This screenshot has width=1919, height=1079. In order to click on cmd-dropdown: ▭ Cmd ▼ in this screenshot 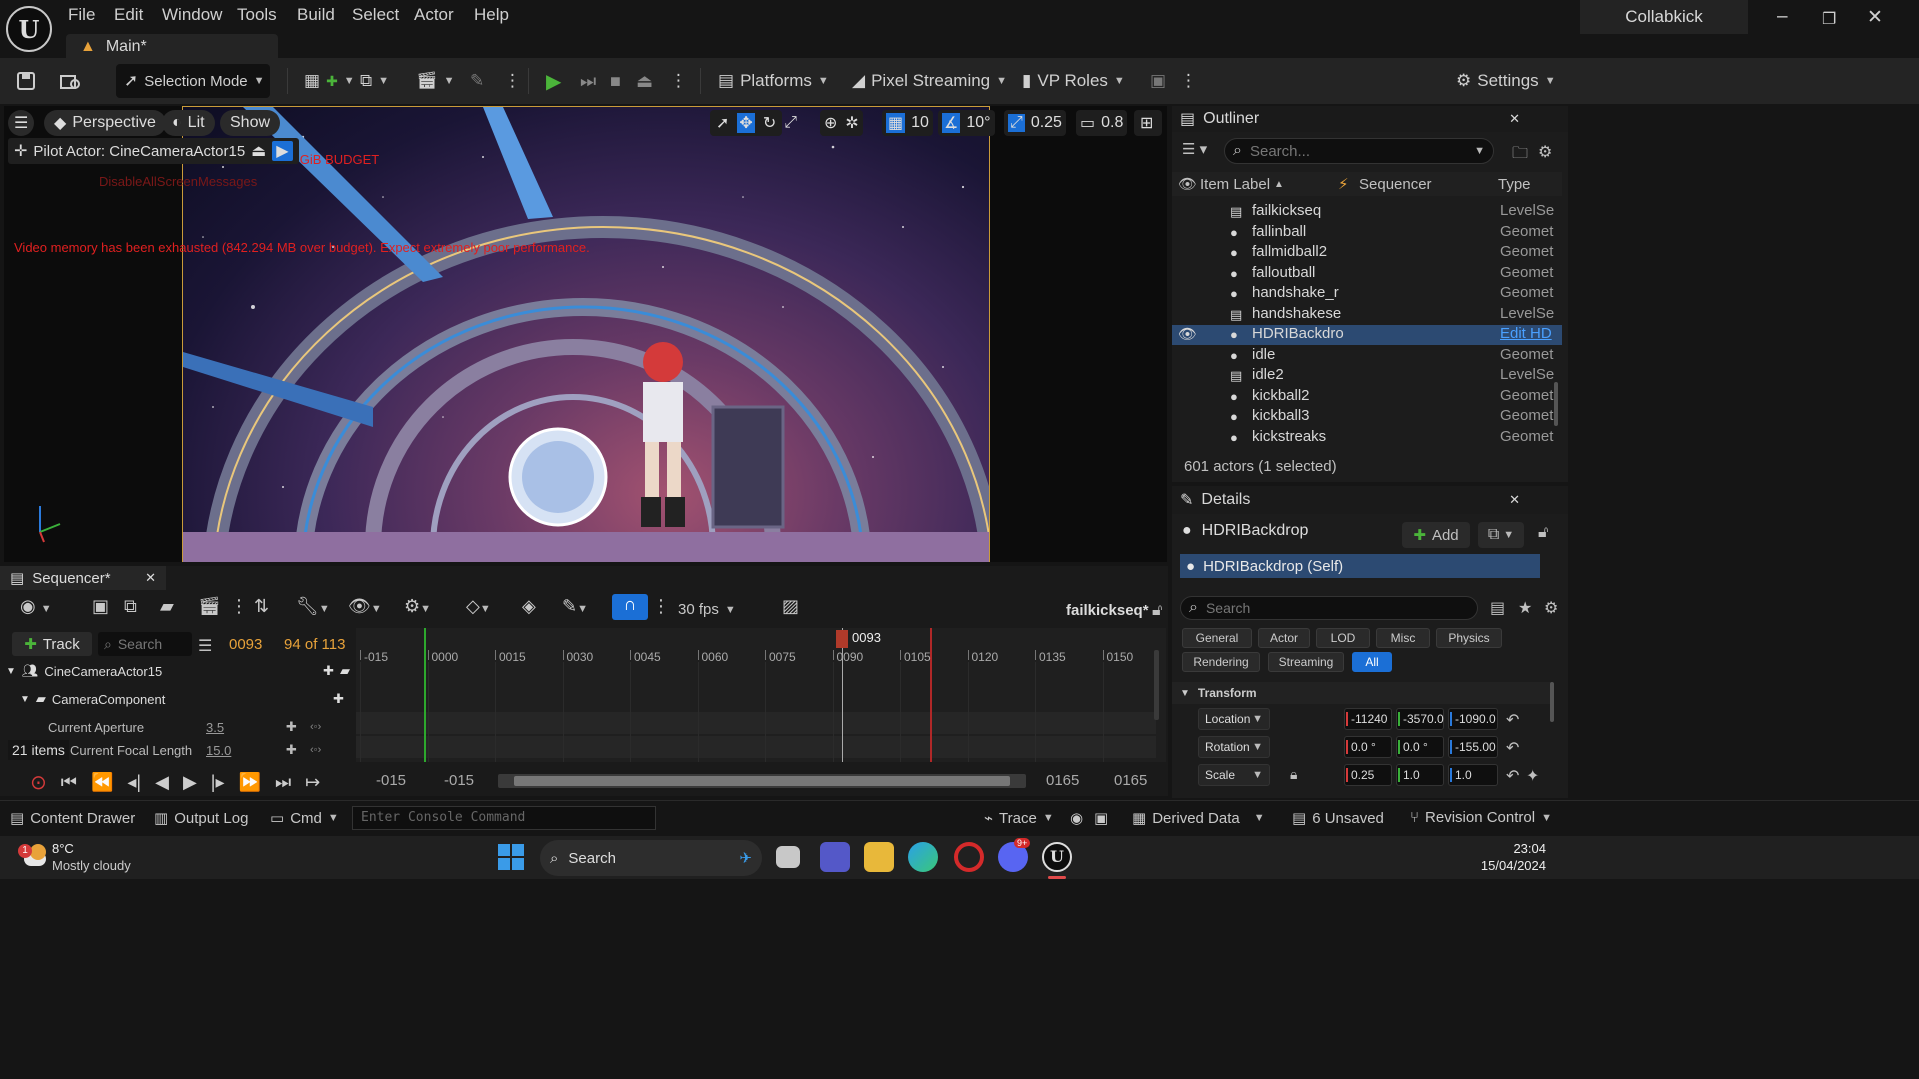, I will do `click(304, 818)`.